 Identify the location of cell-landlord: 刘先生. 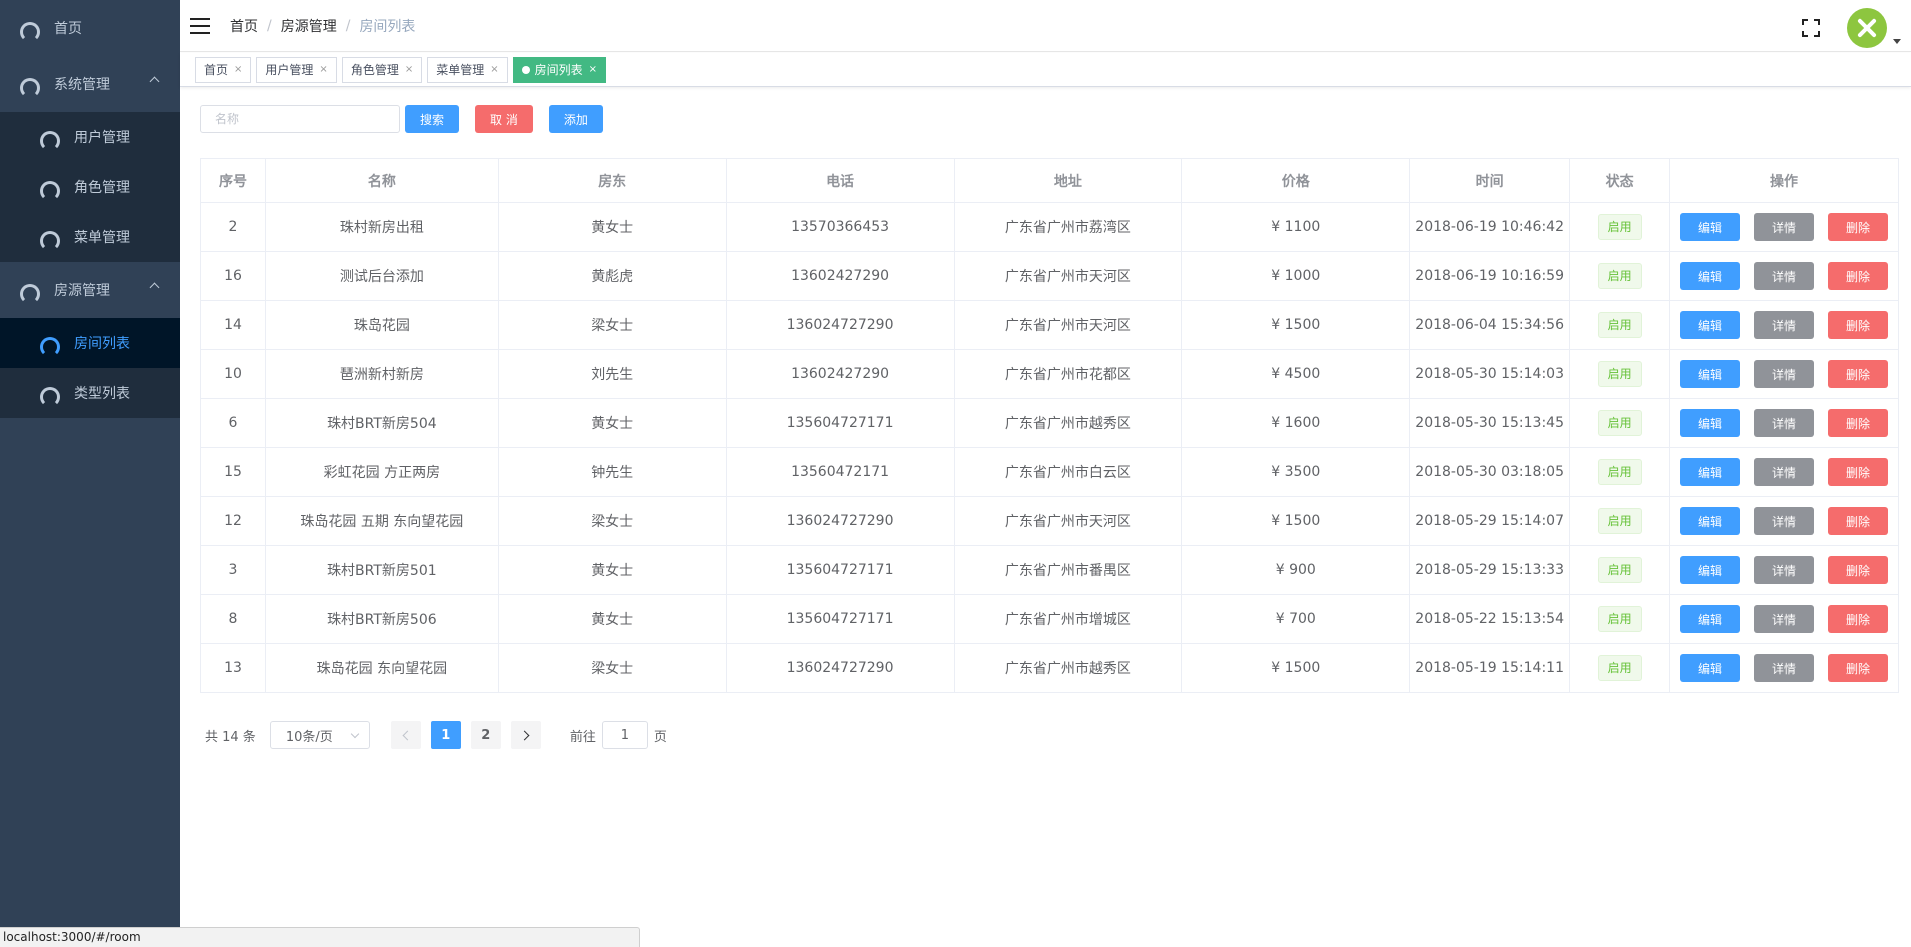
(612, 374).